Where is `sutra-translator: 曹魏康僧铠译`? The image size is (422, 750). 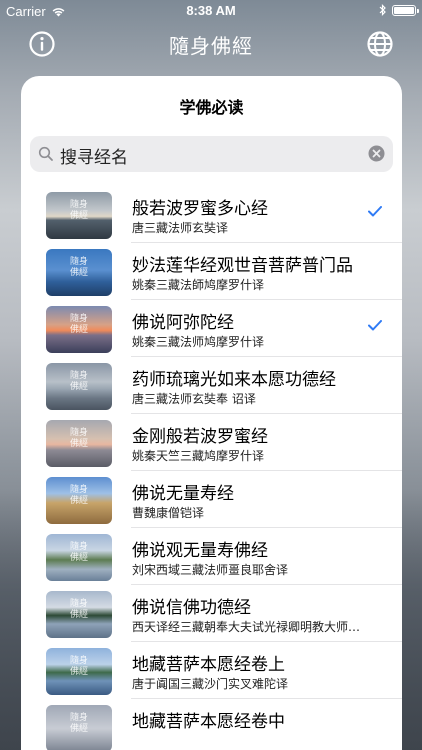 sutra-translator: 曹魏康僧铠译 is located at coordinates (168, 513).